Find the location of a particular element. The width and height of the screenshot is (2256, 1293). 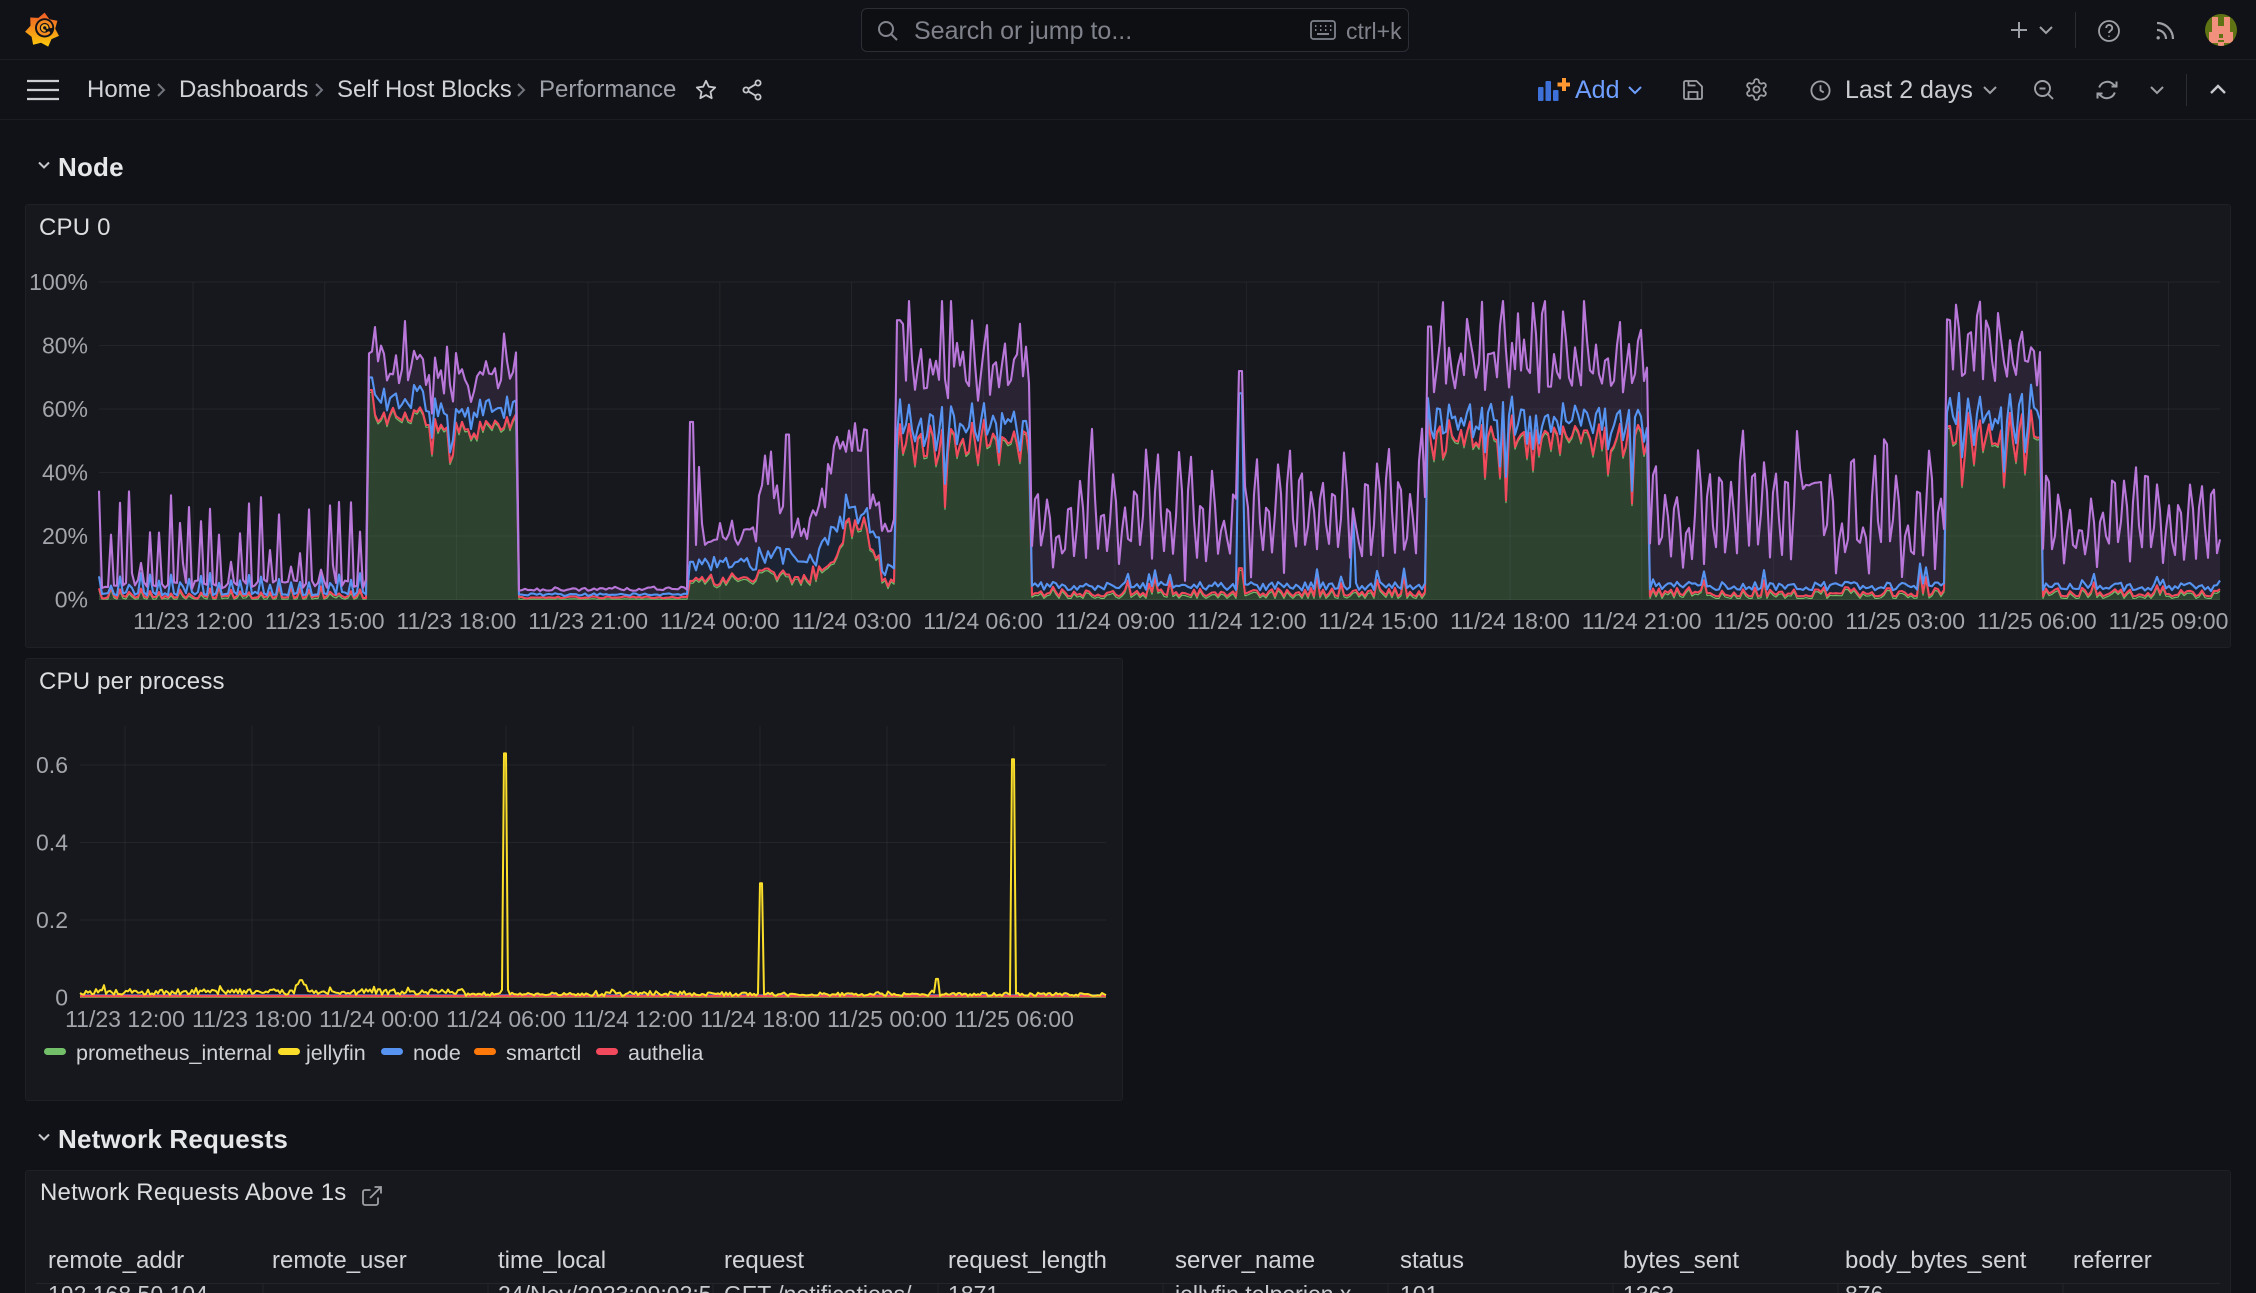

svg-text: body_bytes_sent is located at coordinates (1936, 1260).